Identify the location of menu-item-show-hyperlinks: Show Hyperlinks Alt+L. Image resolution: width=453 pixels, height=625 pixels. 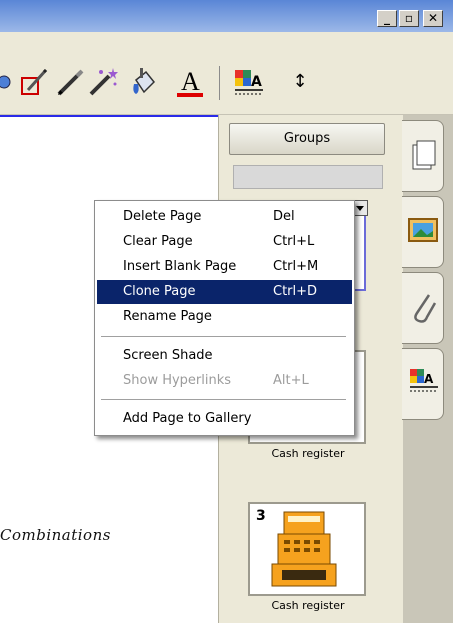
(216, 380).